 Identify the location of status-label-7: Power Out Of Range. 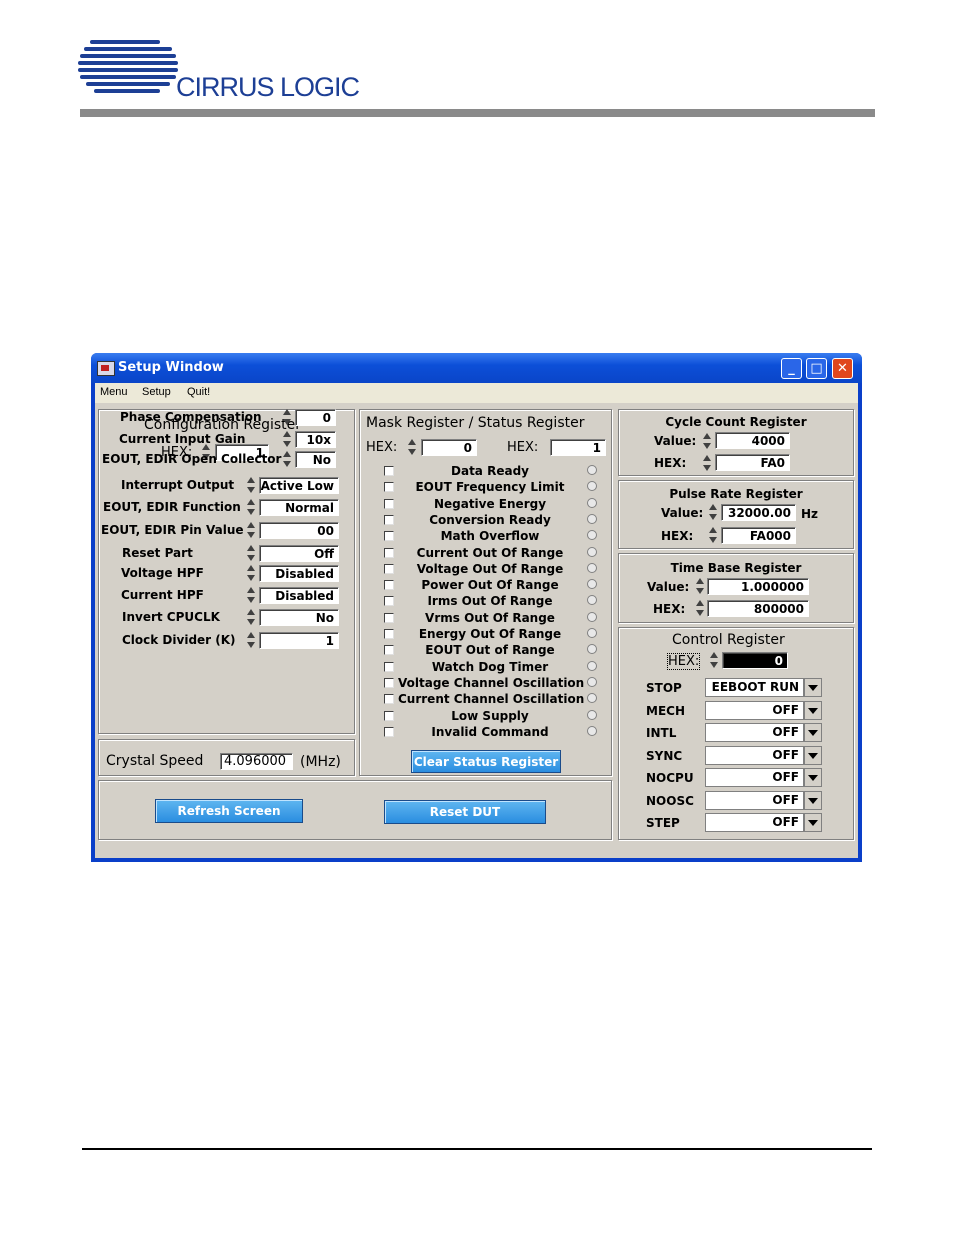
(490, 585).